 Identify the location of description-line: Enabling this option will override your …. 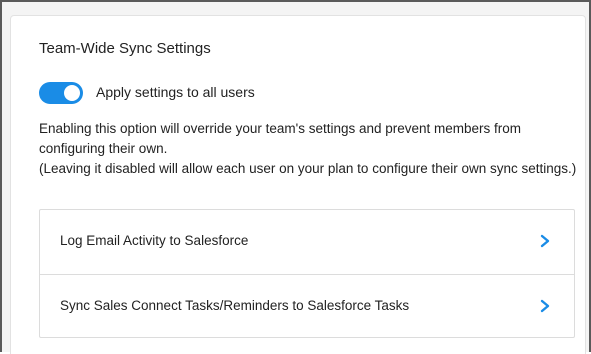
(280, 128).